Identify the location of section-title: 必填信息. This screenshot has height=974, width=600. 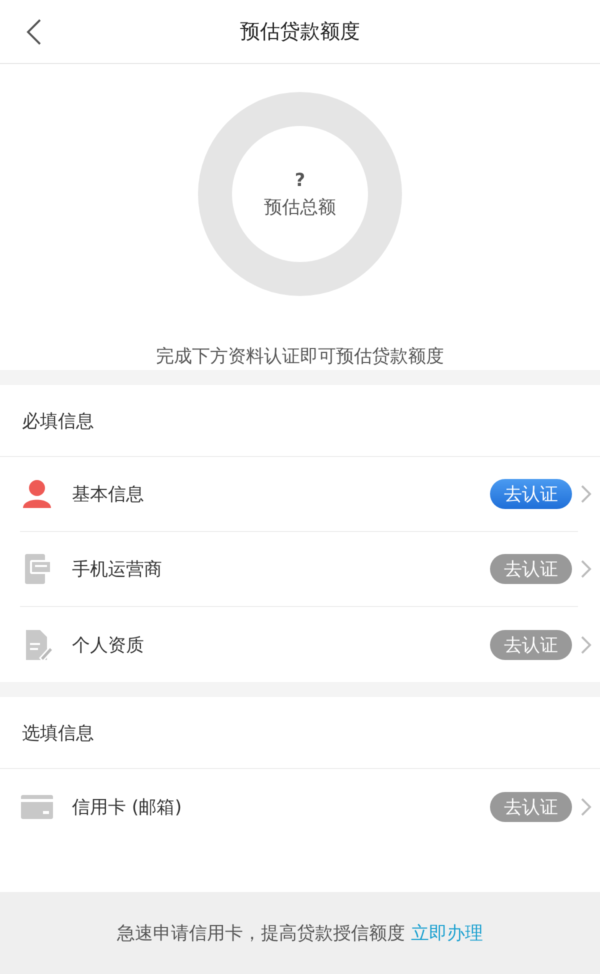
(58, 421).